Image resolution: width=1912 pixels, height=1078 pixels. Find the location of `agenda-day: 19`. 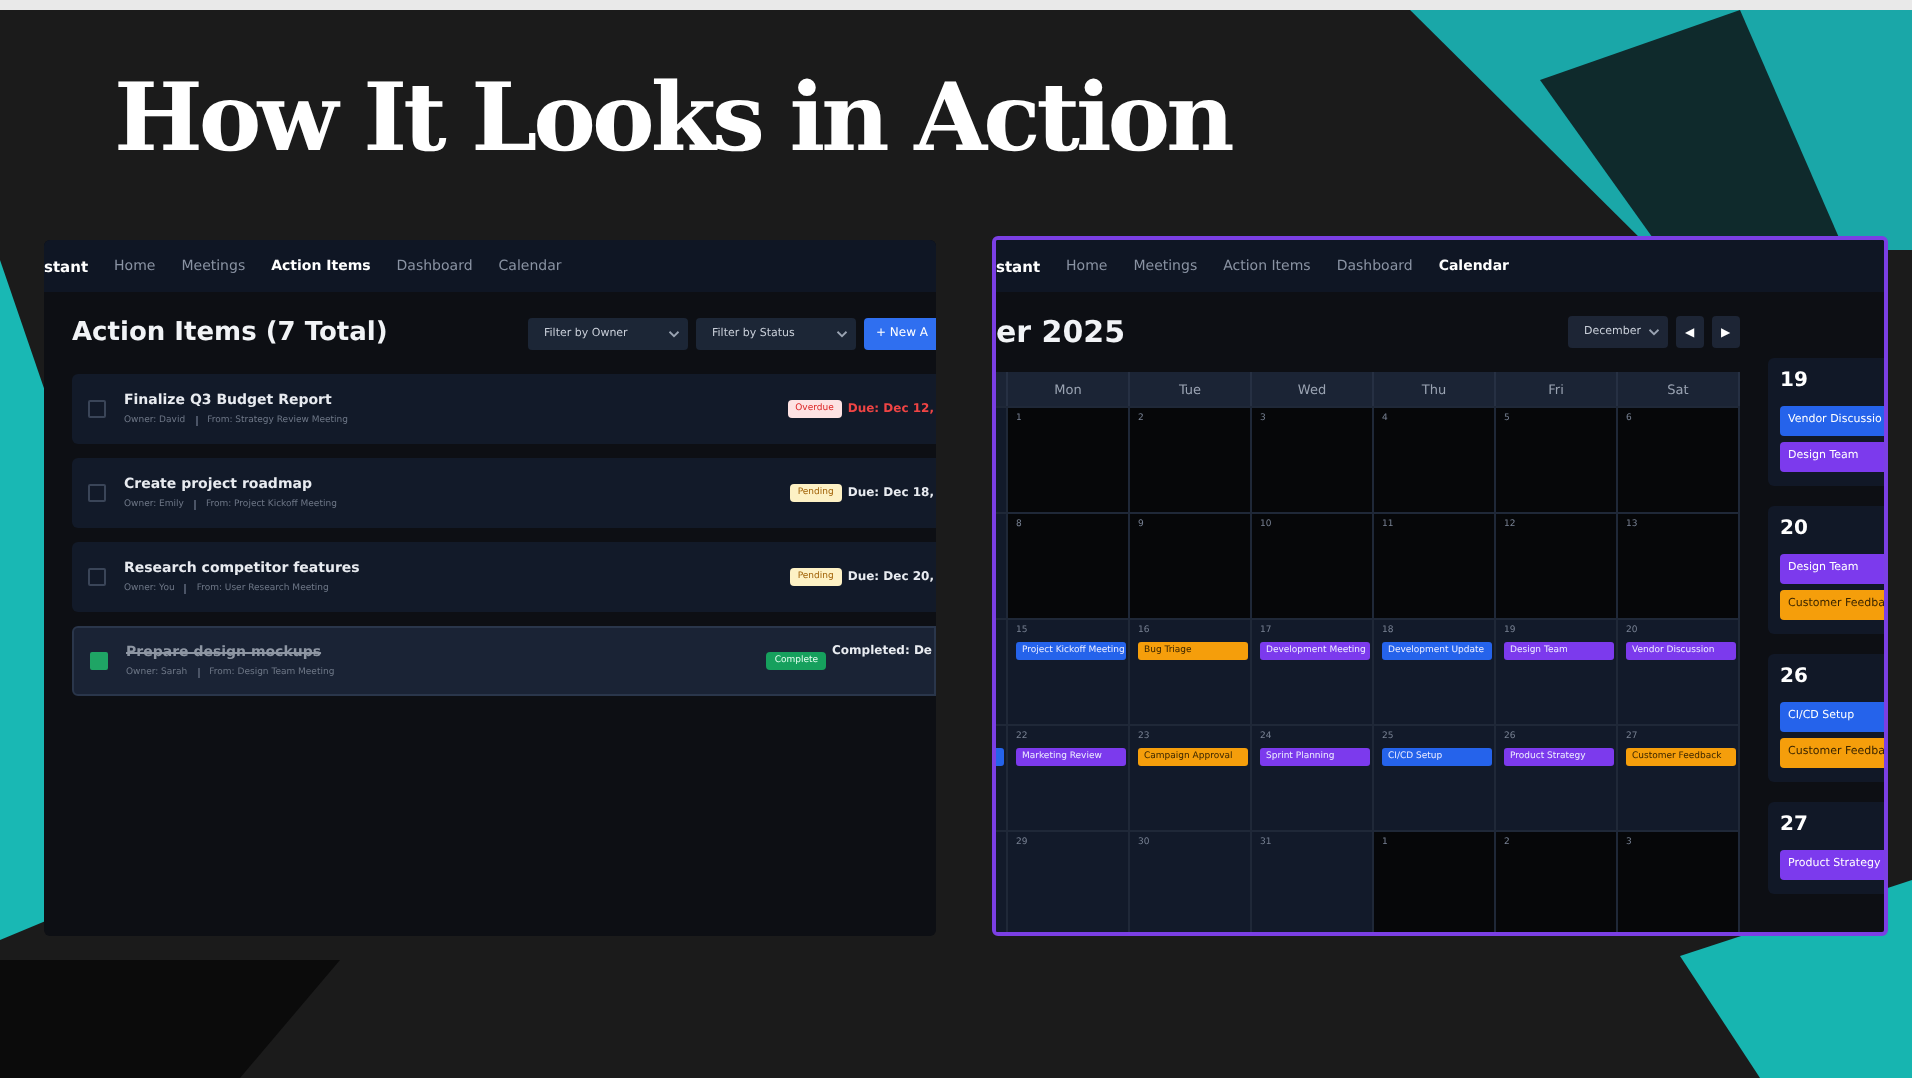

agenda-day: 19 is located at coordinates (1832, 381).